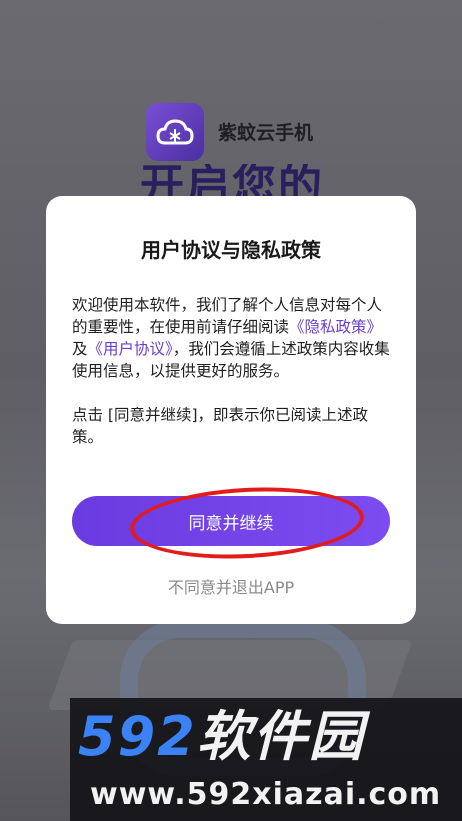 The image size is (462, 821). Describe the element at coordinates (80, 349) in the screenshot. I see `conjunction-text: 及` at that location.